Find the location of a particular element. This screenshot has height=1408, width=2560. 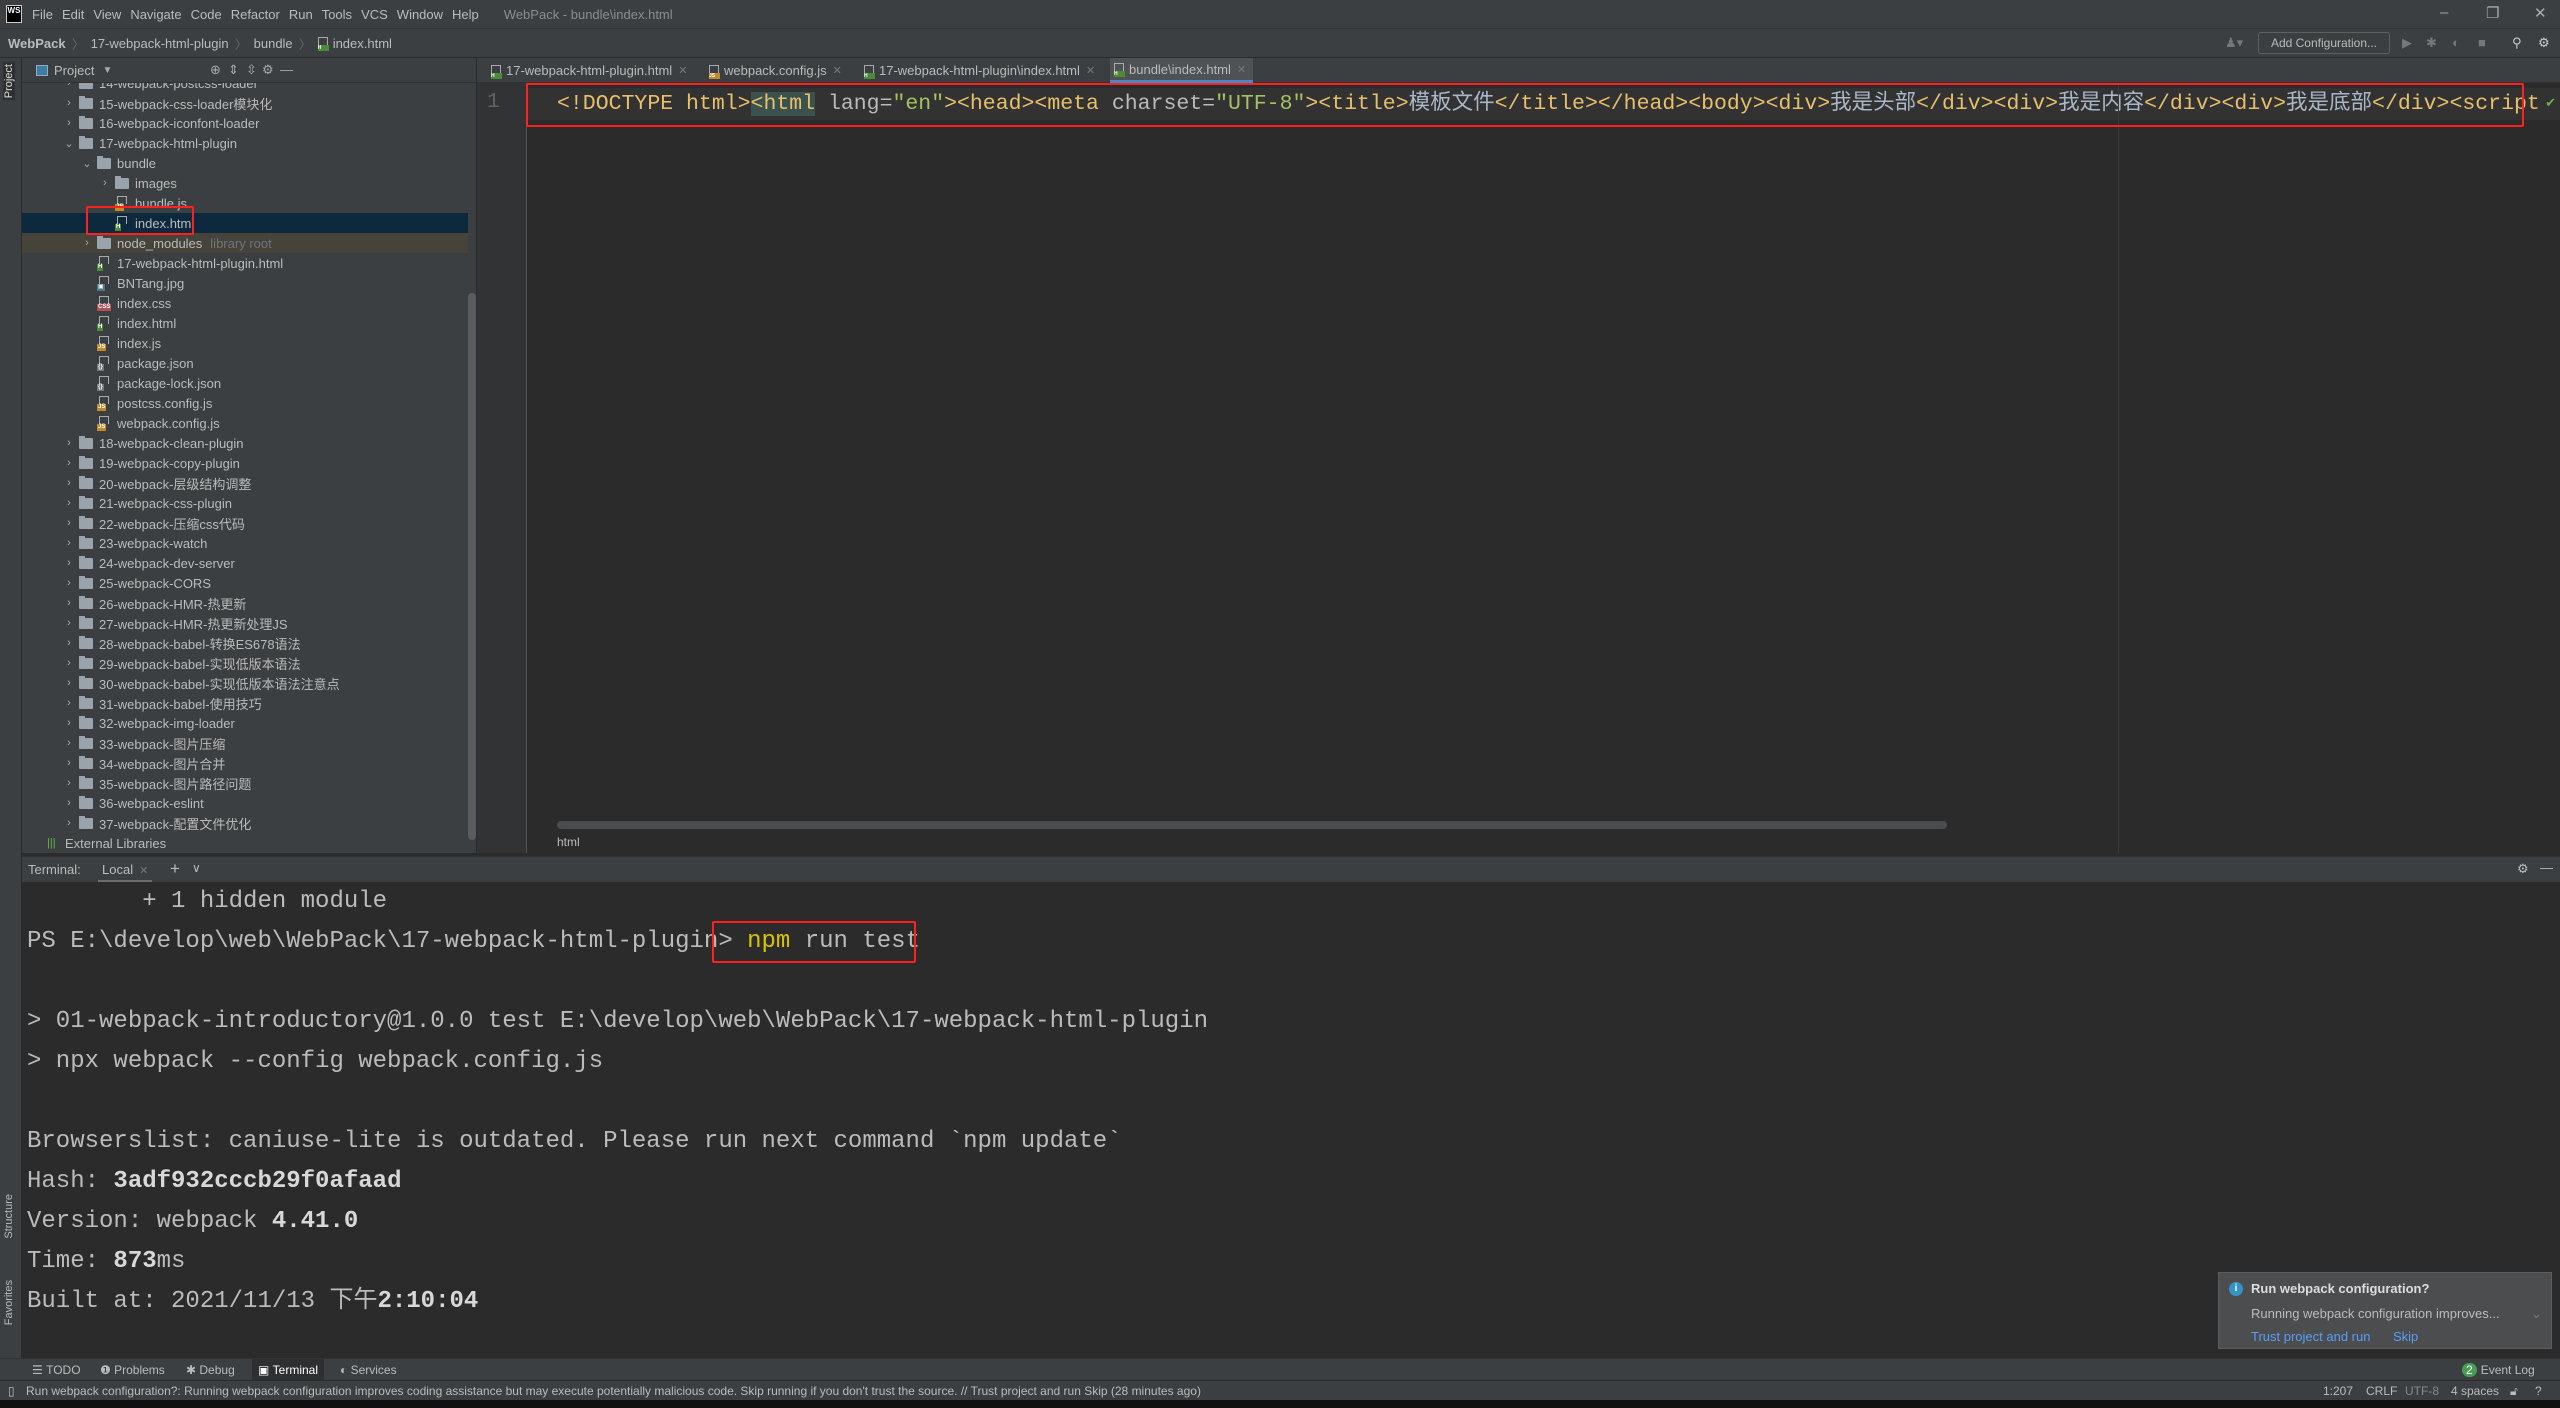

tree-item: ▣ BNTang.jpg is located at coordinates (245, 283).